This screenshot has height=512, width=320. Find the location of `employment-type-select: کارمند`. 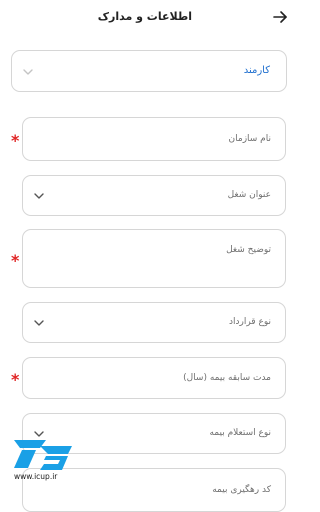

employment-type-select: کارمند is located at coordinates (149, 71).